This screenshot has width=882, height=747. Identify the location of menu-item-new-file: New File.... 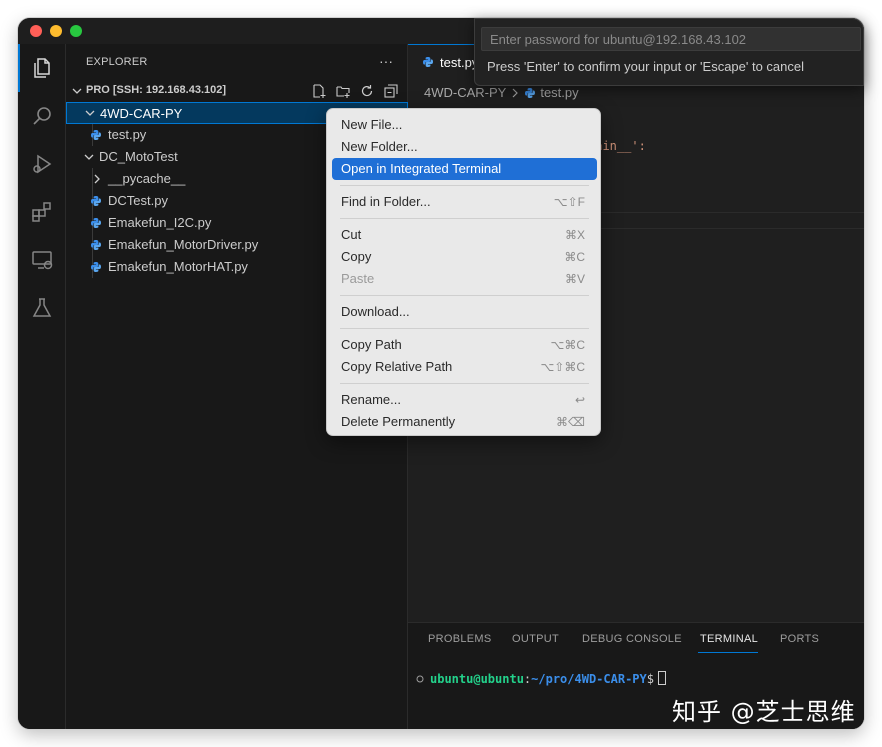
(464, 125).